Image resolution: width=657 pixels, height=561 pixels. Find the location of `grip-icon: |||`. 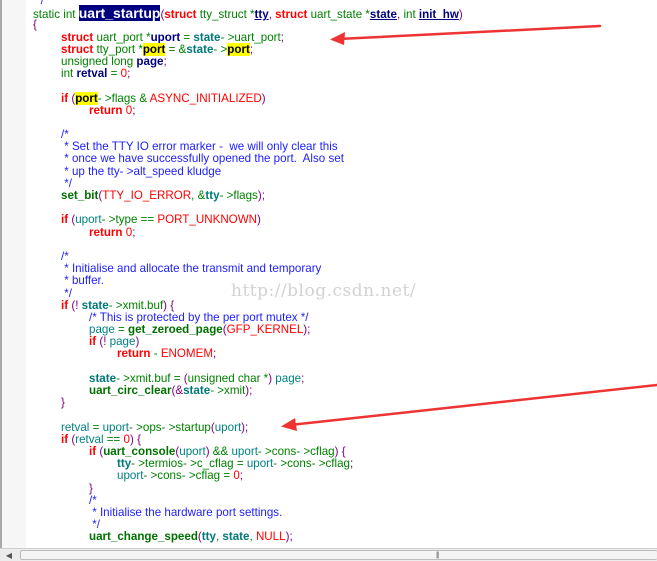

grip-icon: ||| is located at coordinates (438, 555).